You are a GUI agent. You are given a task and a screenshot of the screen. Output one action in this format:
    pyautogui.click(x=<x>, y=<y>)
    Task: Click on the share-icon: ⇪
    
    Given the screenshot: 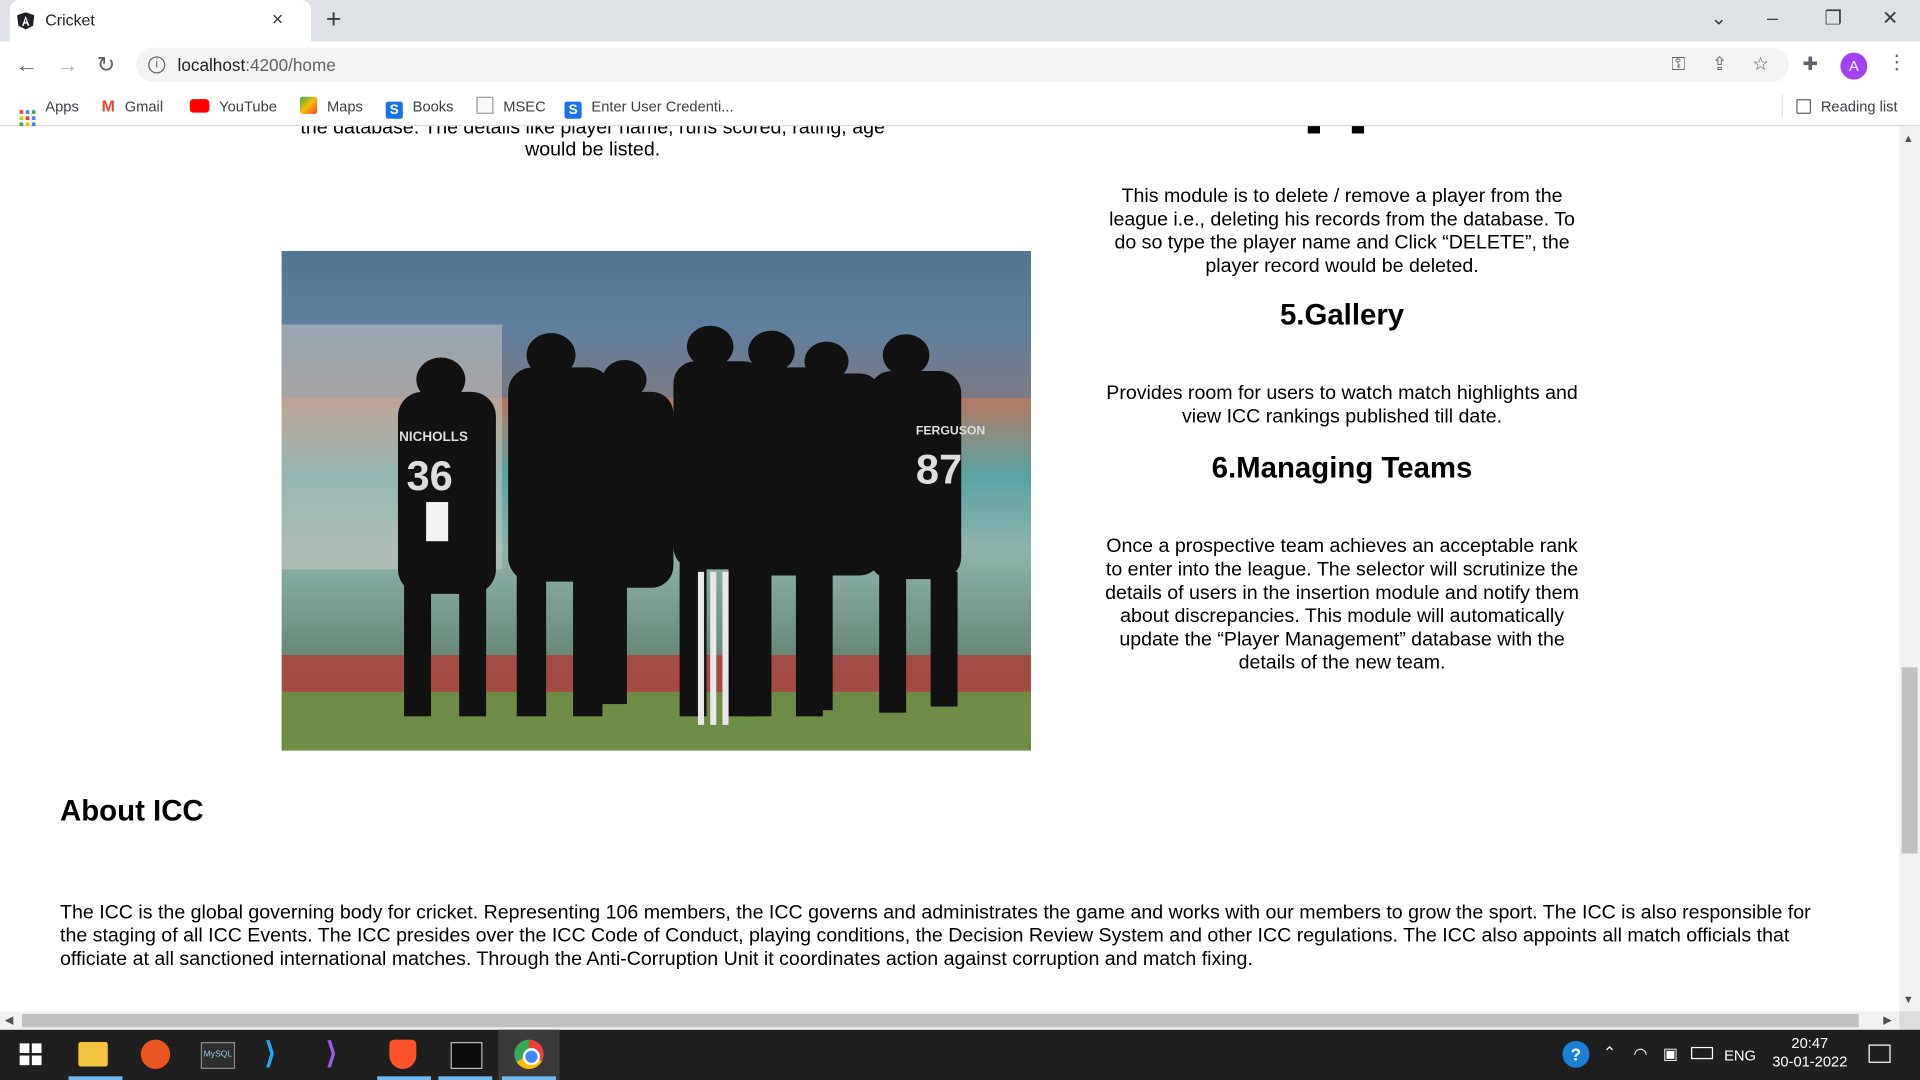 What is the action you would take?
    pyautogui.click(x=1719, y=65)
    